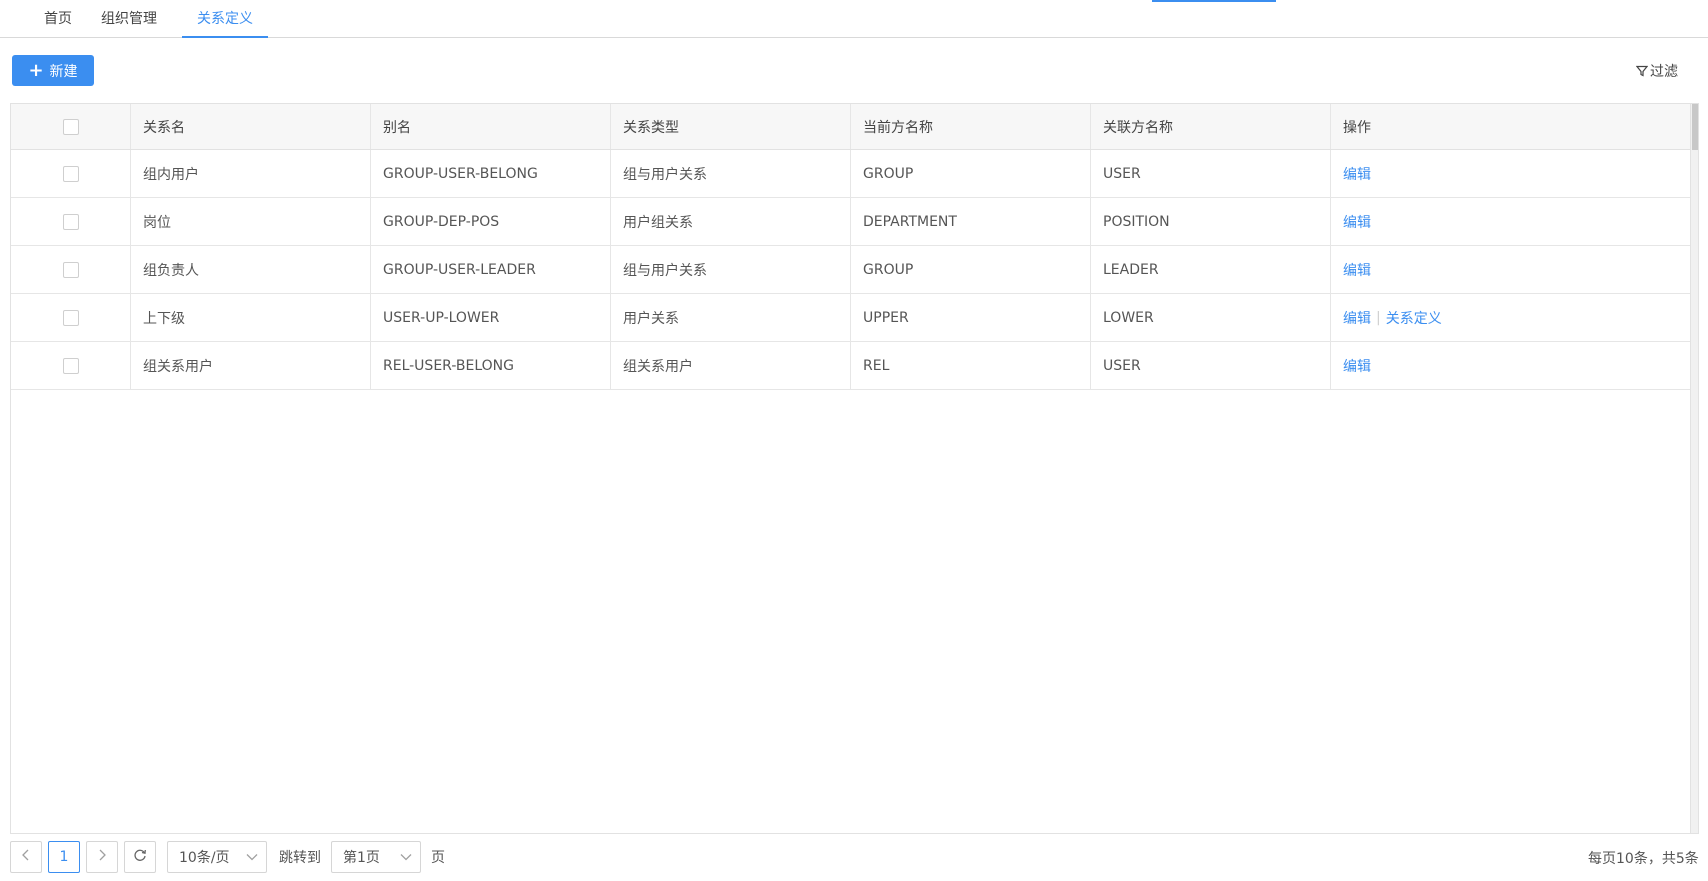 This screenshot has width=1708, height=881. Describe the element at coordinates (971, 221) in the screenshot. I see `cell-current-party: DEPARTMENT` at that location.